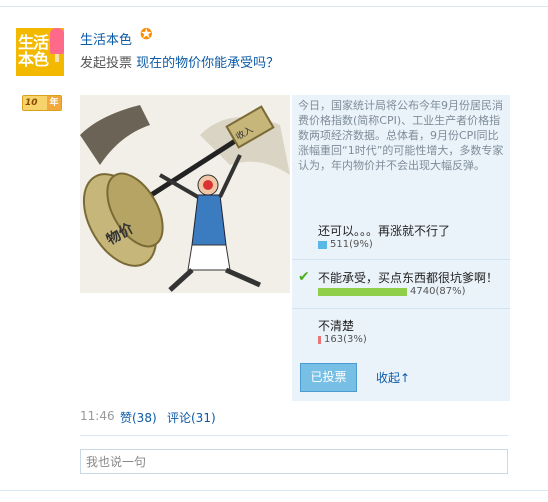 The width and height of the screenshot is (548, 502). I want to click on poll-title-link: 现在的物价你能承受吗？, so click(207, 63).